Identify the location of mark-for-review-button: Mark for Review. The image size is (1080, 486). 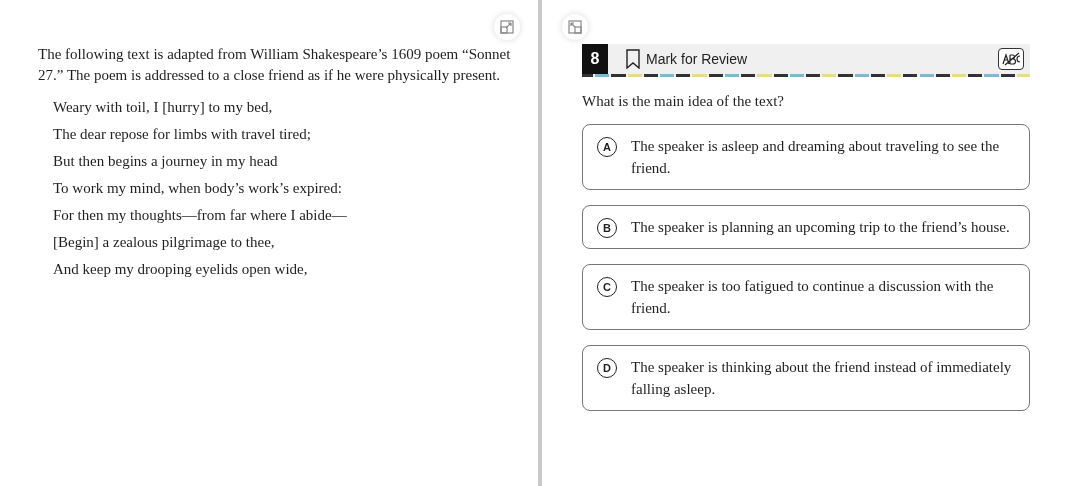
(687, 59).